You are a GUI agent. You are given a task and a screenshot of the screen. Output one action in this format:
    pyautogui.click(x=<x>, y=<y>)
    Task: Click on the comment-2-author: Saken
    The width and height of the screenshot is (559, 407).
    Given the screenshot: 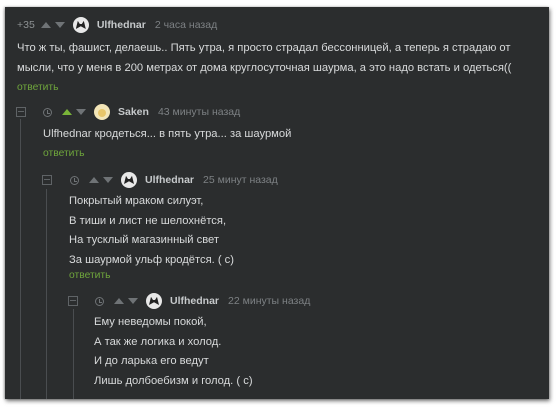 What is the action you would take?
    pyautogui.click(x=133, y=112)
    